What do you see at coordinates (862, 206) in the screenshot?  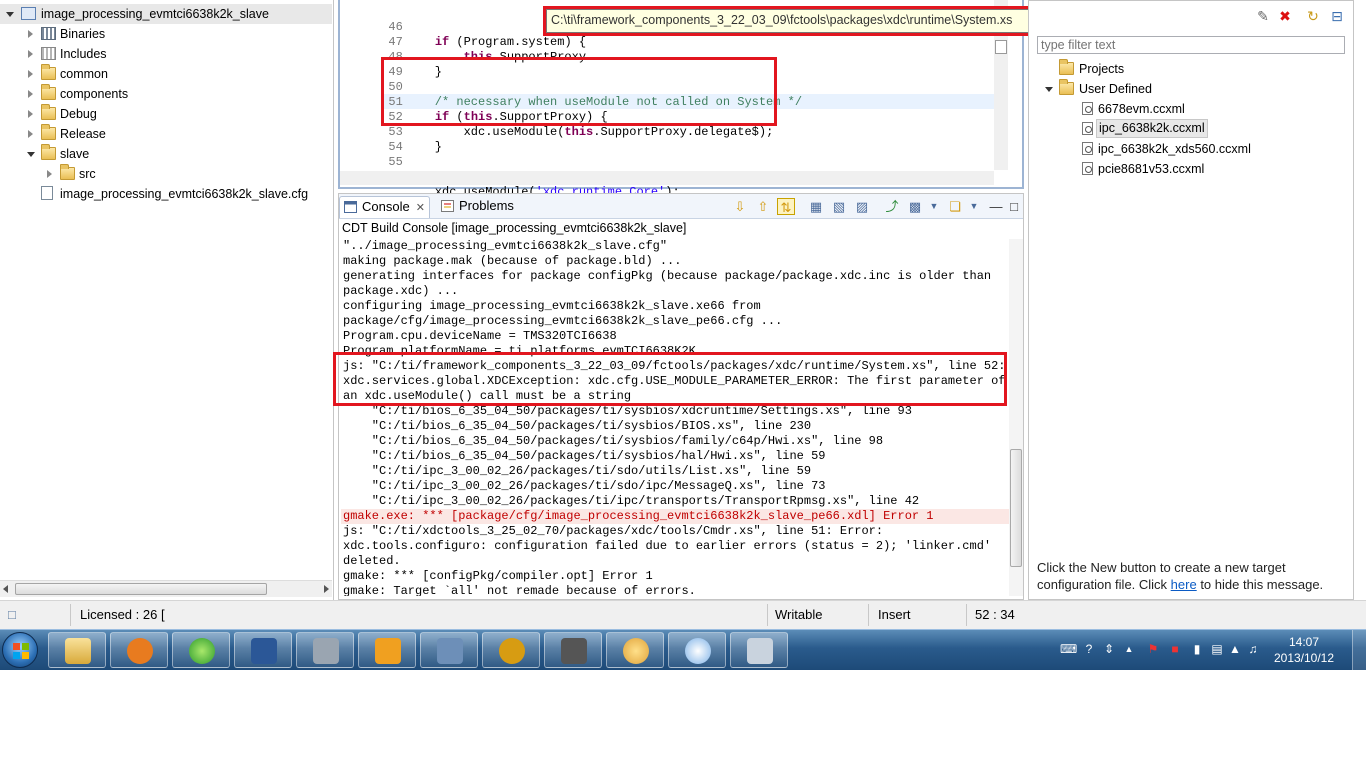 I see `remove-console-icon: ▨` at bounding box center [862, 206].